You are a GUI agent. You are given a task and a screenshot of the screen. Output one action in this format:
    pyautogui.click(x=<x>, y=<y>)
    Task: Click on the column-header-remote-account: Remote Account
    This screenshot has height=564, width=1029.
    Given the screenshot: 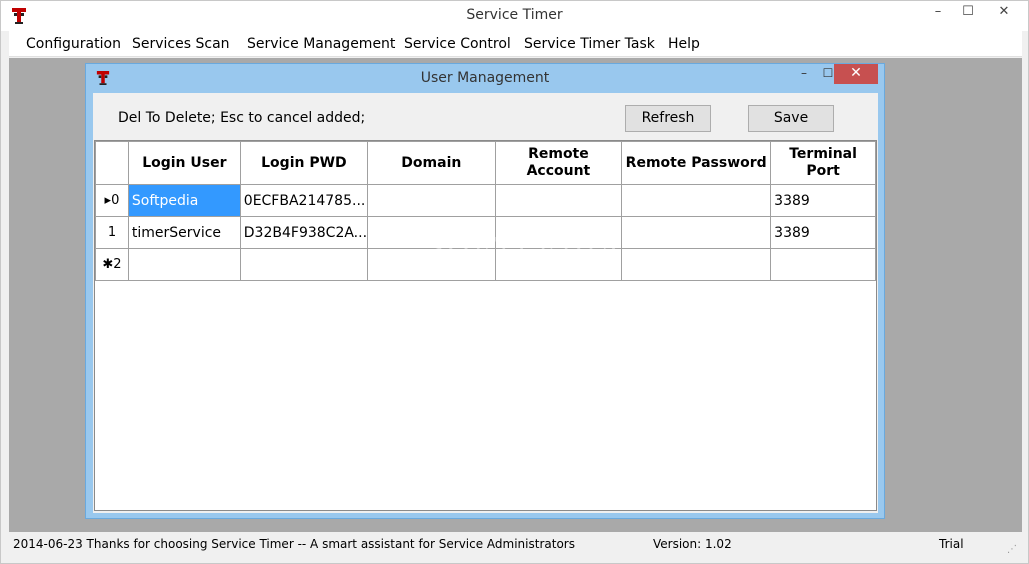 What is the action you would take?
    pyautogui.click(x=558, y=163)
    